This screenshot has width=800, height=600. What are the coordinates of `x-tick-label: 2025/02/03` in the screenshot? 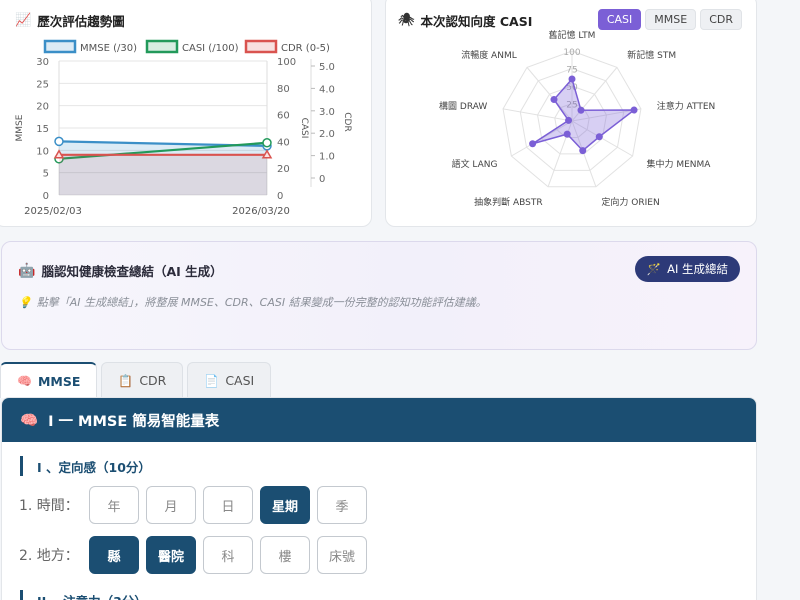 It's located at (53, 211).